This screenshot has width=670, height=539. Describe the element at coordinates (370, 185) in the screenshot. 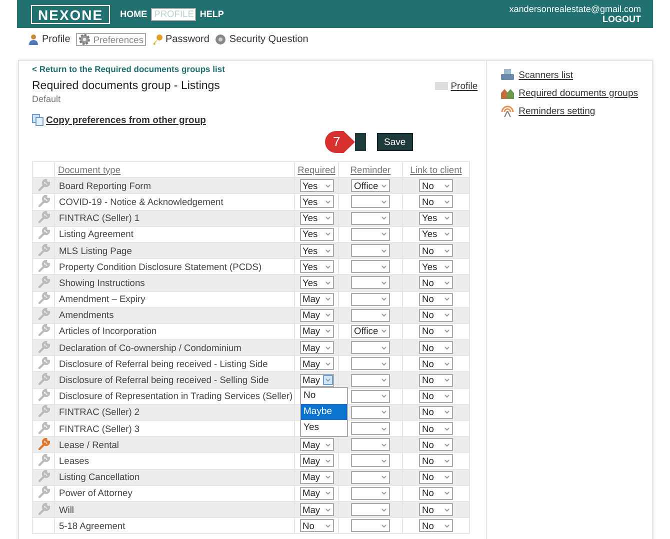

I see `reminder-select: Office` at that location.